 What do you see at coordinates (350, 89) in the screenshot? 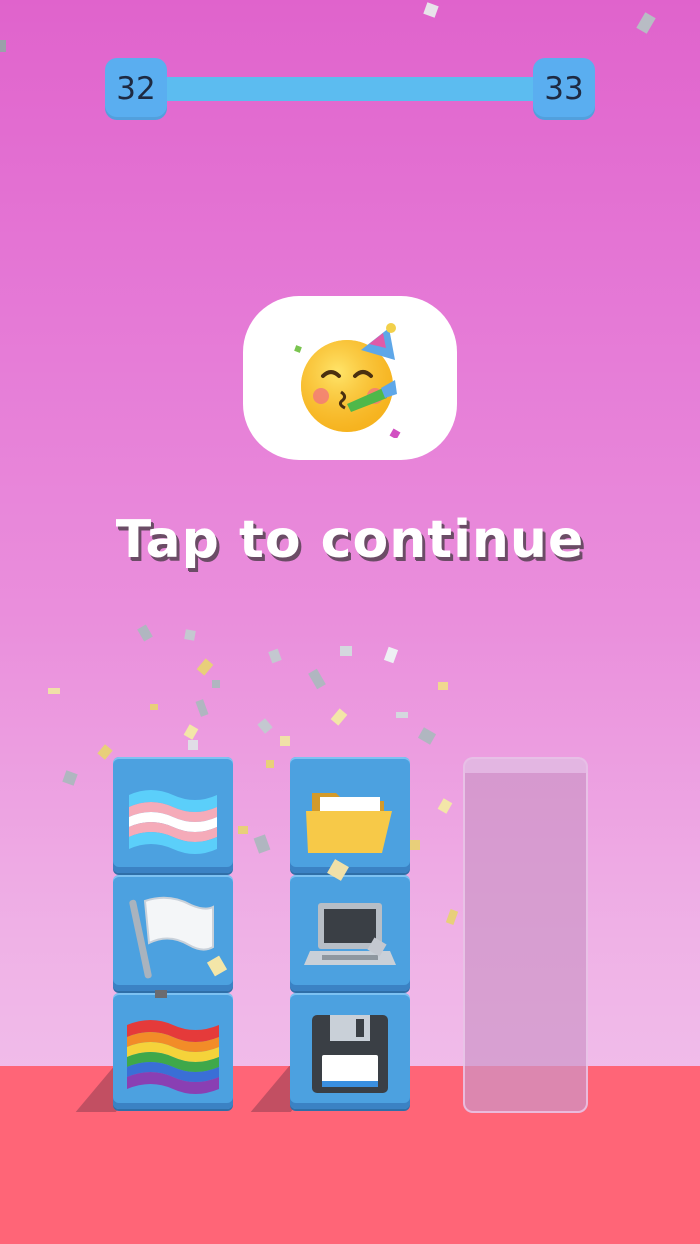
I see `level-progress-bar` at bounding box center [350, 89].